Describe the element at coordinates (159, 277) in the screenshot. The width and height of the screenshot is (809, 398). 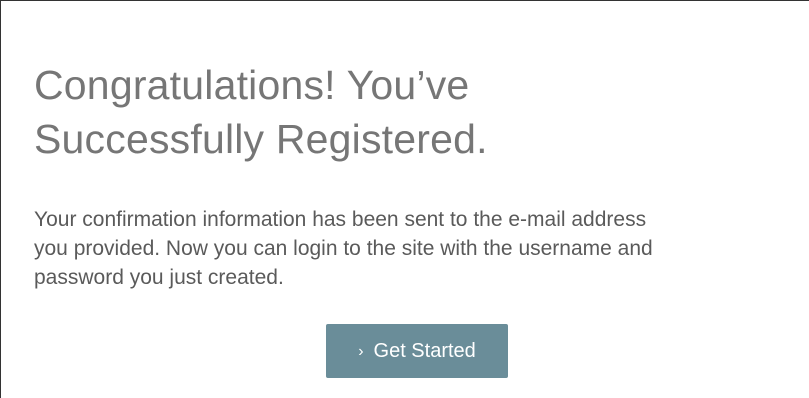
I see `confirmation-message-line-3: password you just created.` at that location.